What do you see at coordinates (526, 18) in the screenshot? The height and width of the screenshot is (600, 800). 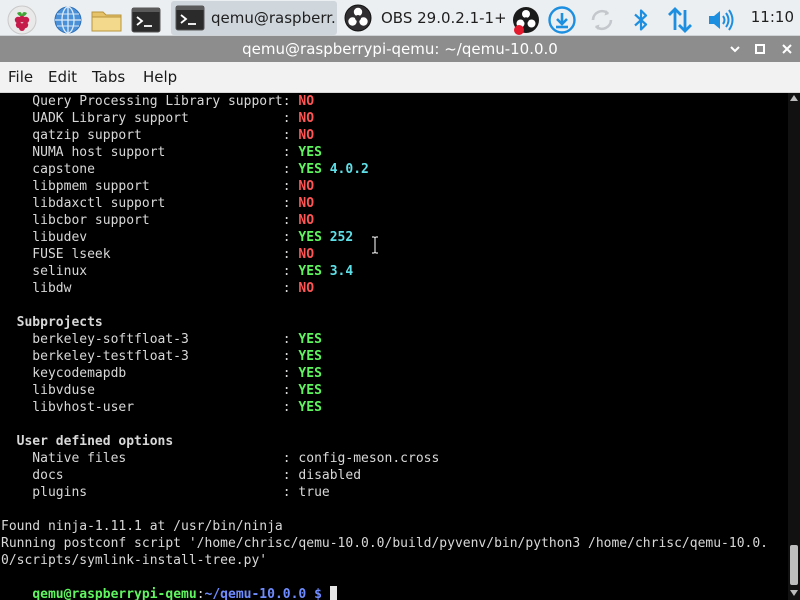 I see `obs-recording-tray-button` at bounding box center [526, 18].